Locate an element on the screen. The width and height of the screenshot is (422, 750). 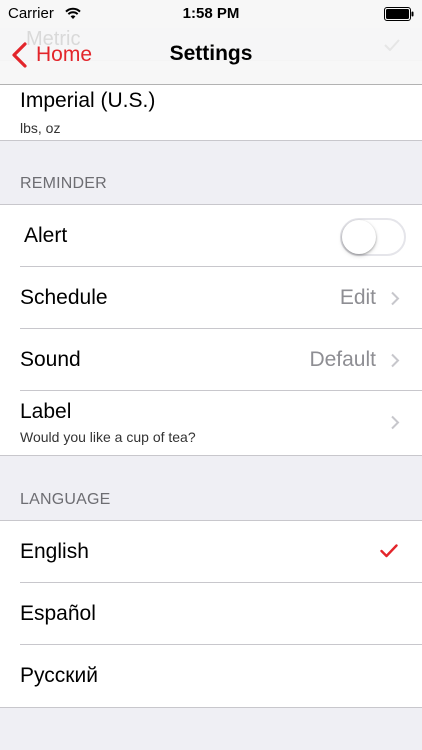
sound-value: Default is located at coordinates (342, 359).